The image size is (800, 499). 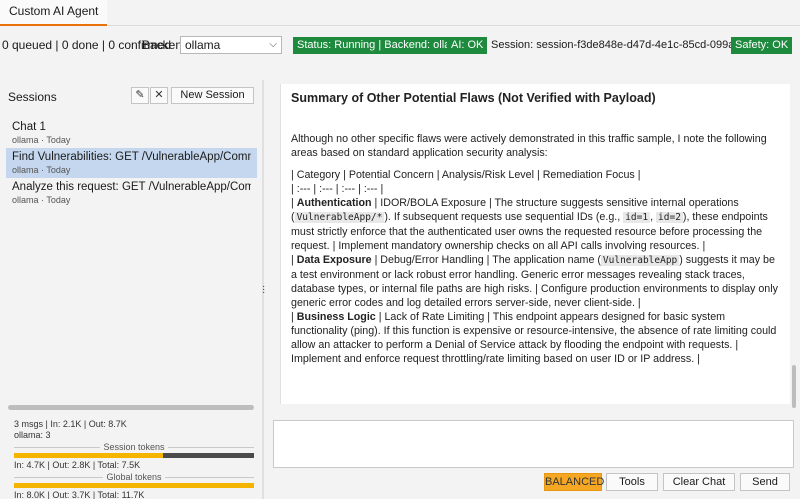 I want to click on chat-scrollbar, so click(x=794, y=386).